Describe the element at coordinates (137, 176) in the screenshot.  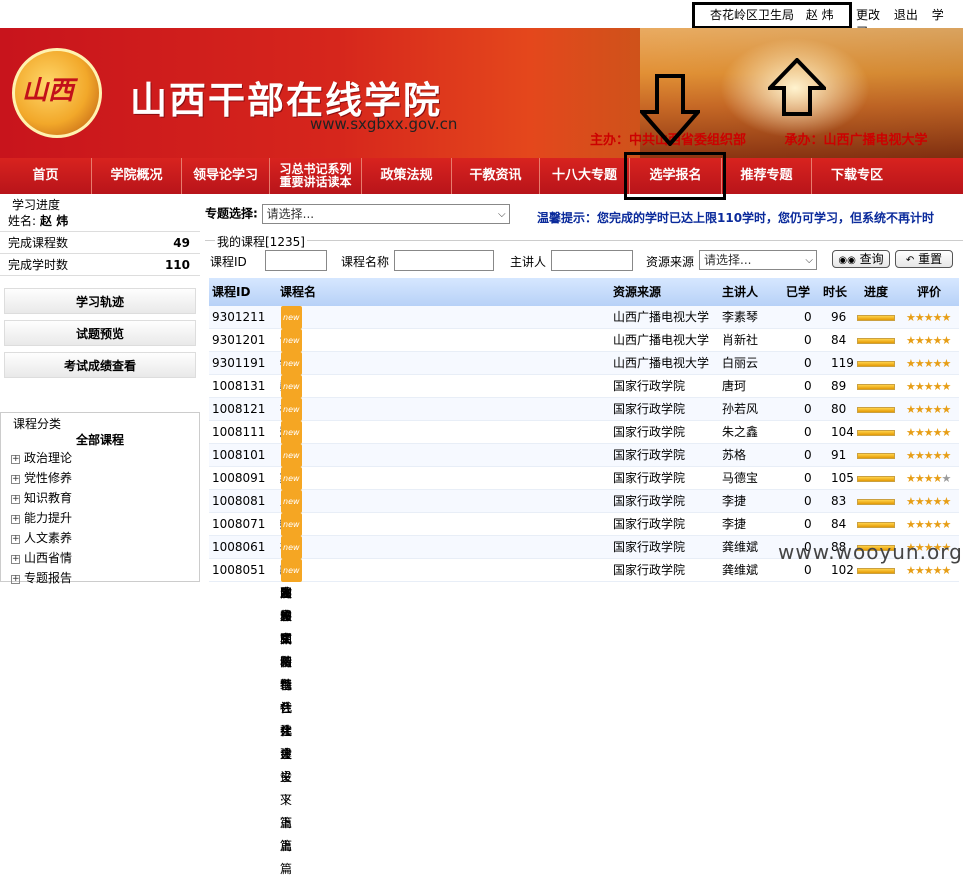
I see `nav-about: 学院概况` at that location.